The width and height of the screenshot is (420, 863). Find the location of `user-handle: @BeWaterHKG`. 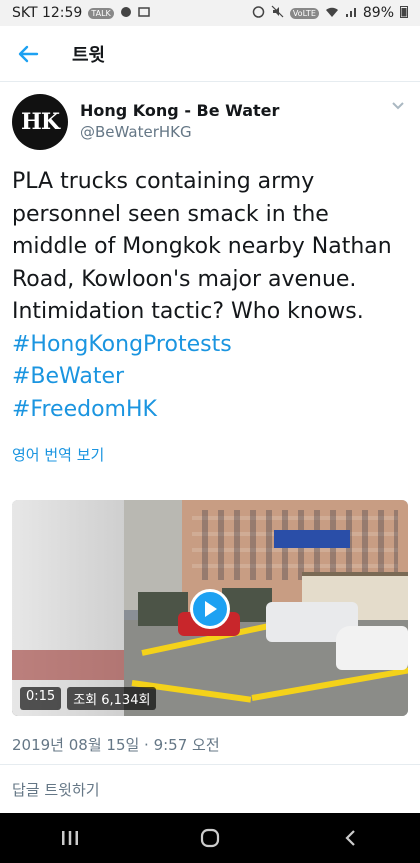

user-handle: @BeWaterHKG is located at coordinates (234, 132).